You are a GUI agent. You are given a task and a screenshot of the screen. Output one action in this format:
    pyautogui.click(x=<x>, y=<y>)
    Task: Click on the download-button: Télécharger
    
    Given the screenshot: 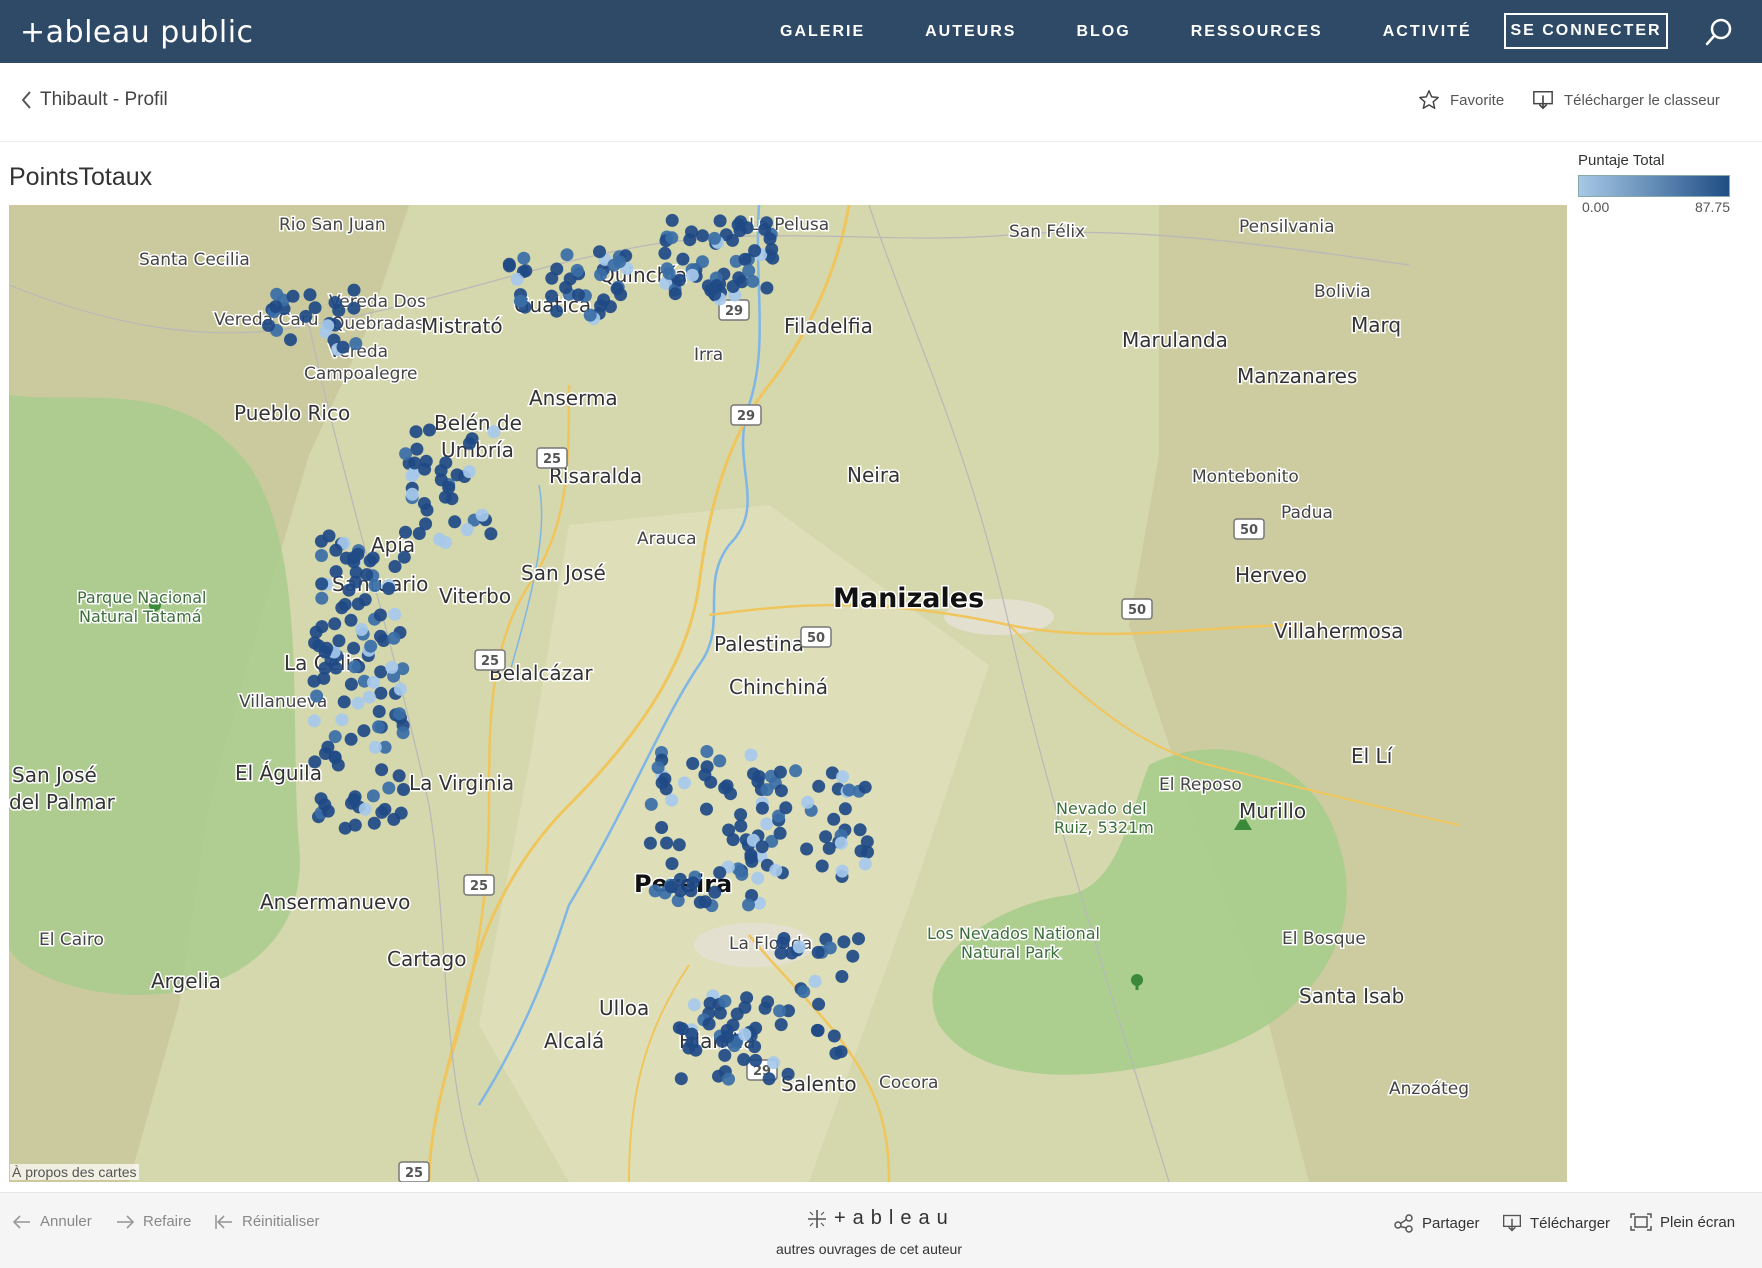 What is the action you would take?
    pyautogui.click(x=1556, y=1223)
    